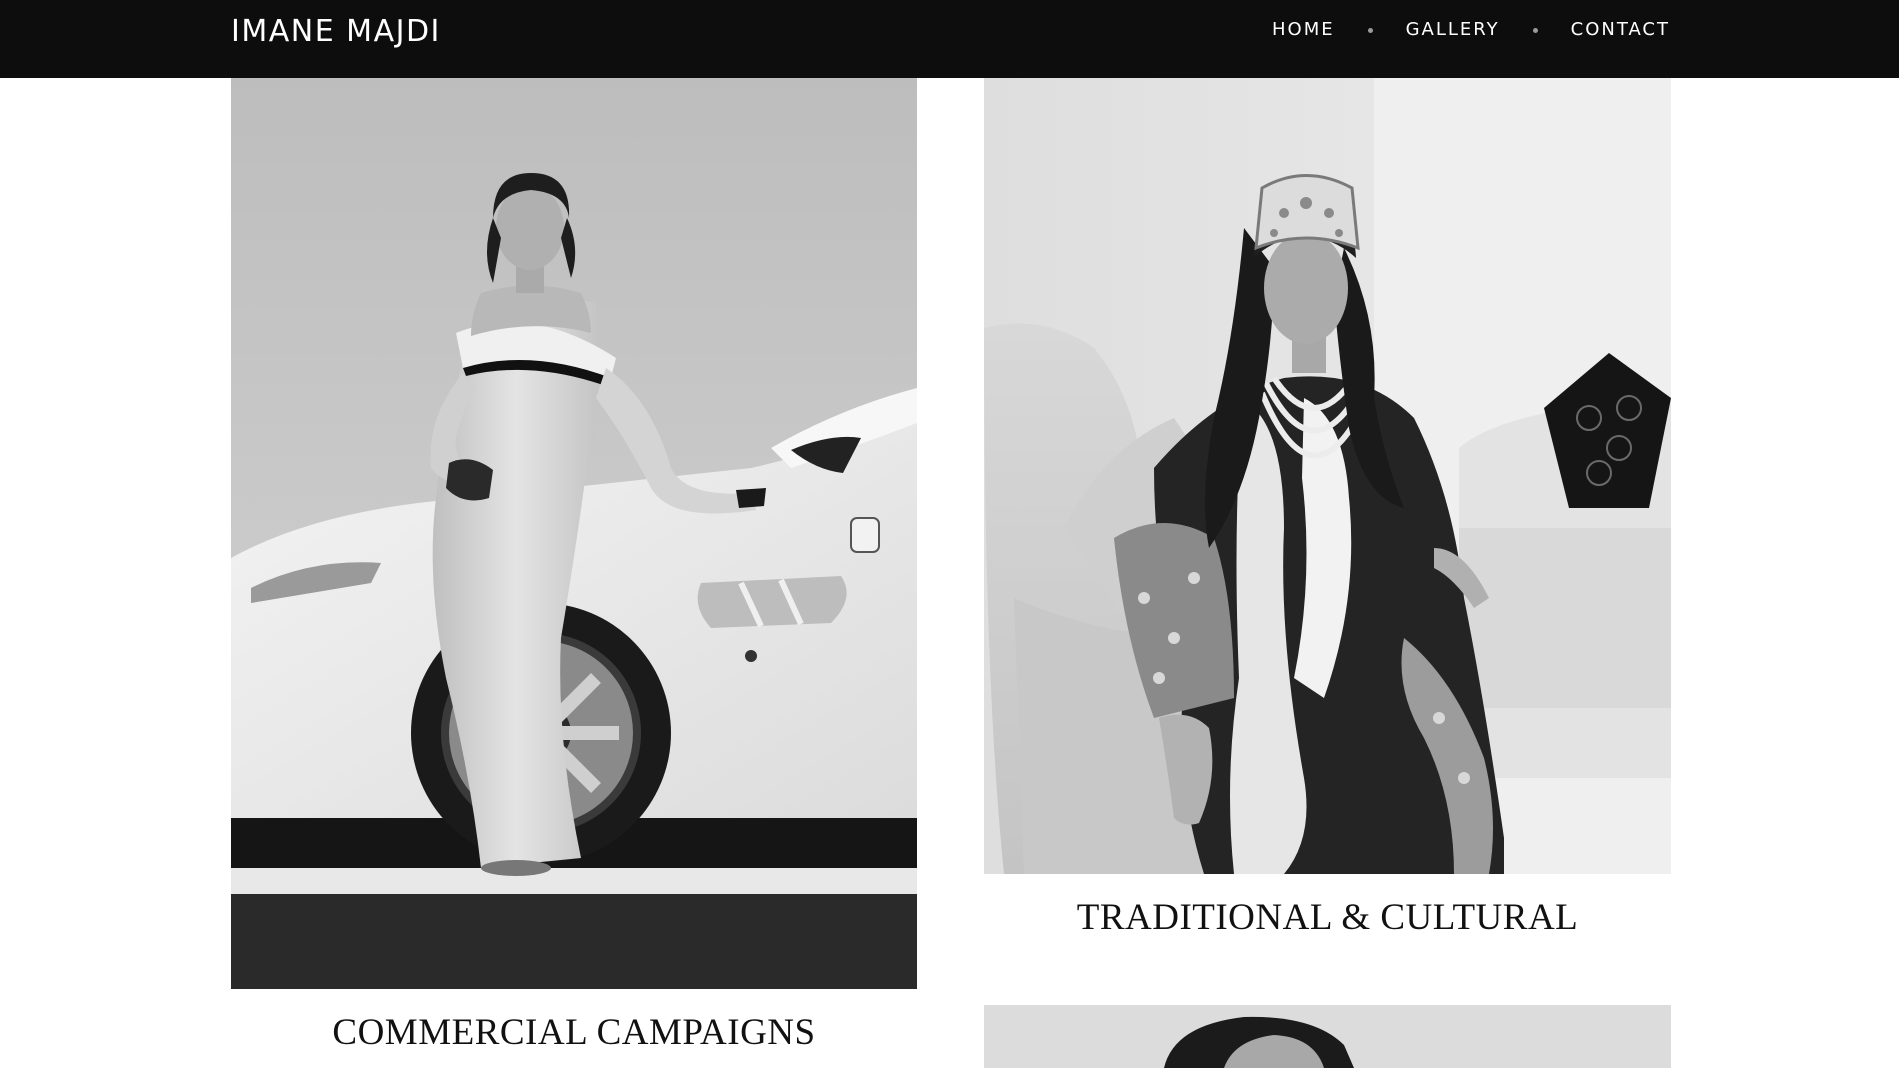  What do you see at coordinates (1453, 30) in the screenshot?
I see `nav-link-gallery: GALLERY` at bounding box center [1453, 30].